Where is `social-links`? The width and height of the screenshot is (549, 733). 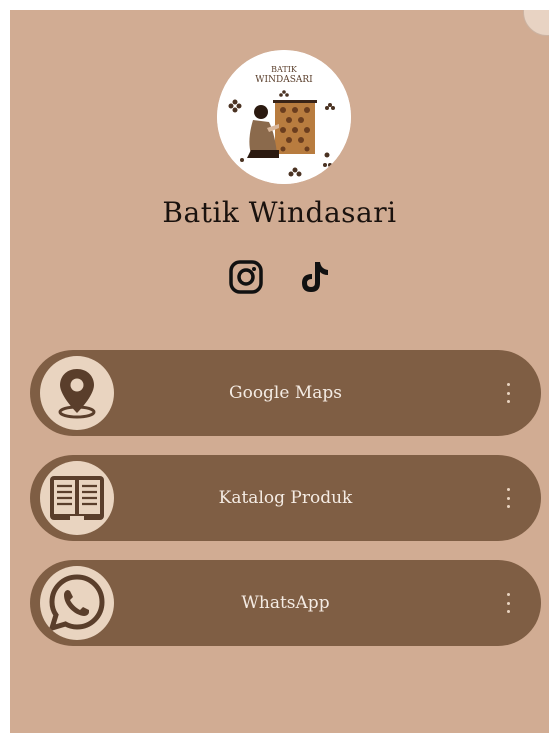
social-links is located at coordinates (279, 277).